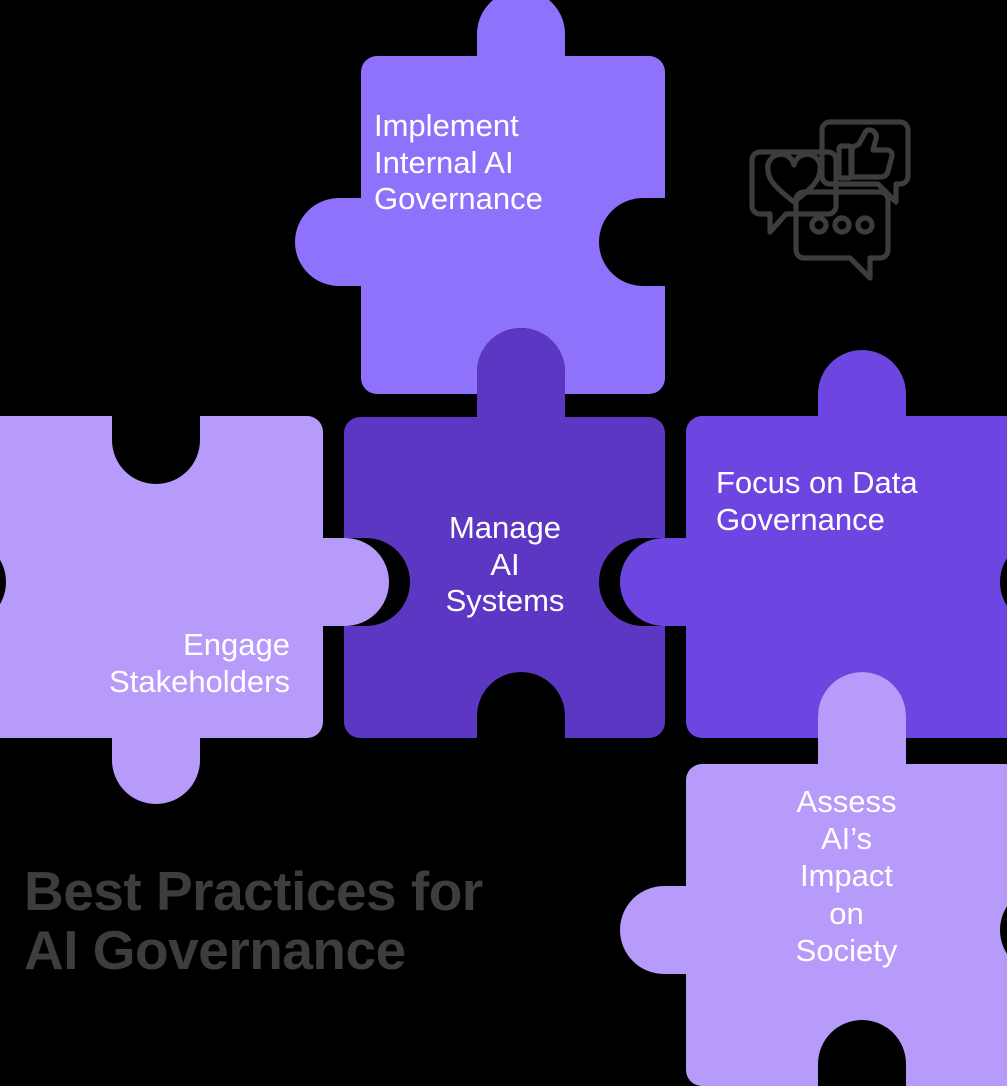 This screenshot has width=1007, height=1086. Describe the element at coordinates (813, 544) in the screenshot. I see `puzzle-piece-focus-on-data-governance` at that location.